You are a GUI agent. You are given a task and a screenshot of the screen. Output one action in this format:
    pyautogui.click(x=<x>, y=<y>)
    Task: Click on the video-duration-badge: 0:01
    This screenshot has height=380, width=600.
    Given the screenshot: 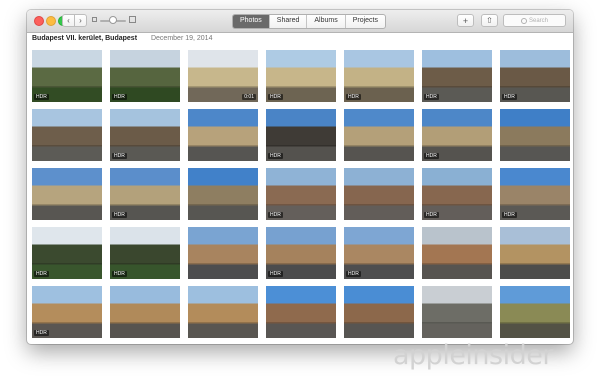 What is the action you would take?
    pyautogui.click(x=249, y=97)
    